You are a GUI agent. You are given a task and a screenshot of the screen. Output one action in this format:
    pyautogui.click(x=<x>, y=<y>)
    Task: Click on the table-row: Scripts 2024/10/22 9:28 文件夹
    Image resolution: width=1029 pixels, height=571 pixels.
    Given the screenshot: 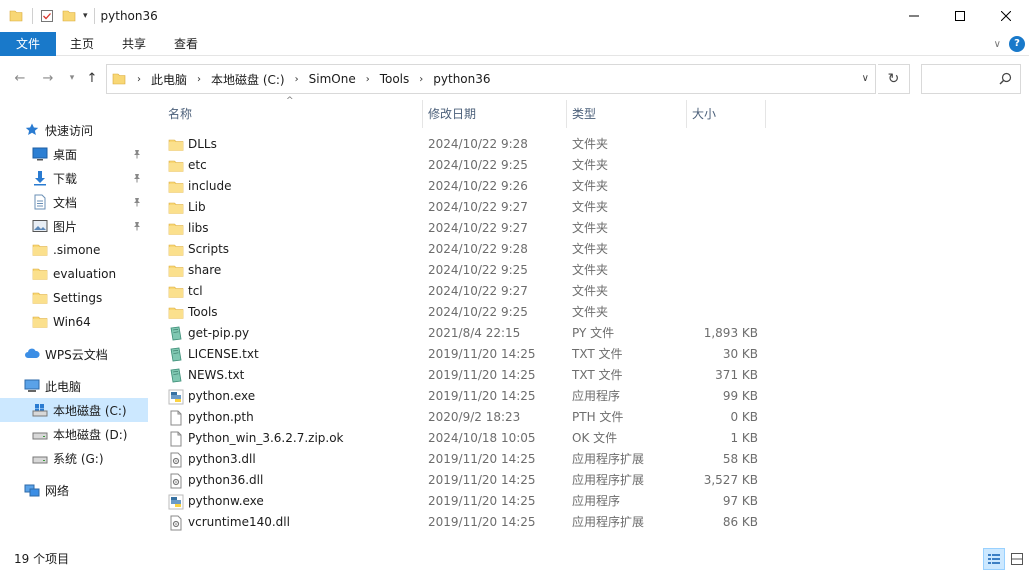 What is the action you would take?
    pyautogui.click(x=464, y=249)
    